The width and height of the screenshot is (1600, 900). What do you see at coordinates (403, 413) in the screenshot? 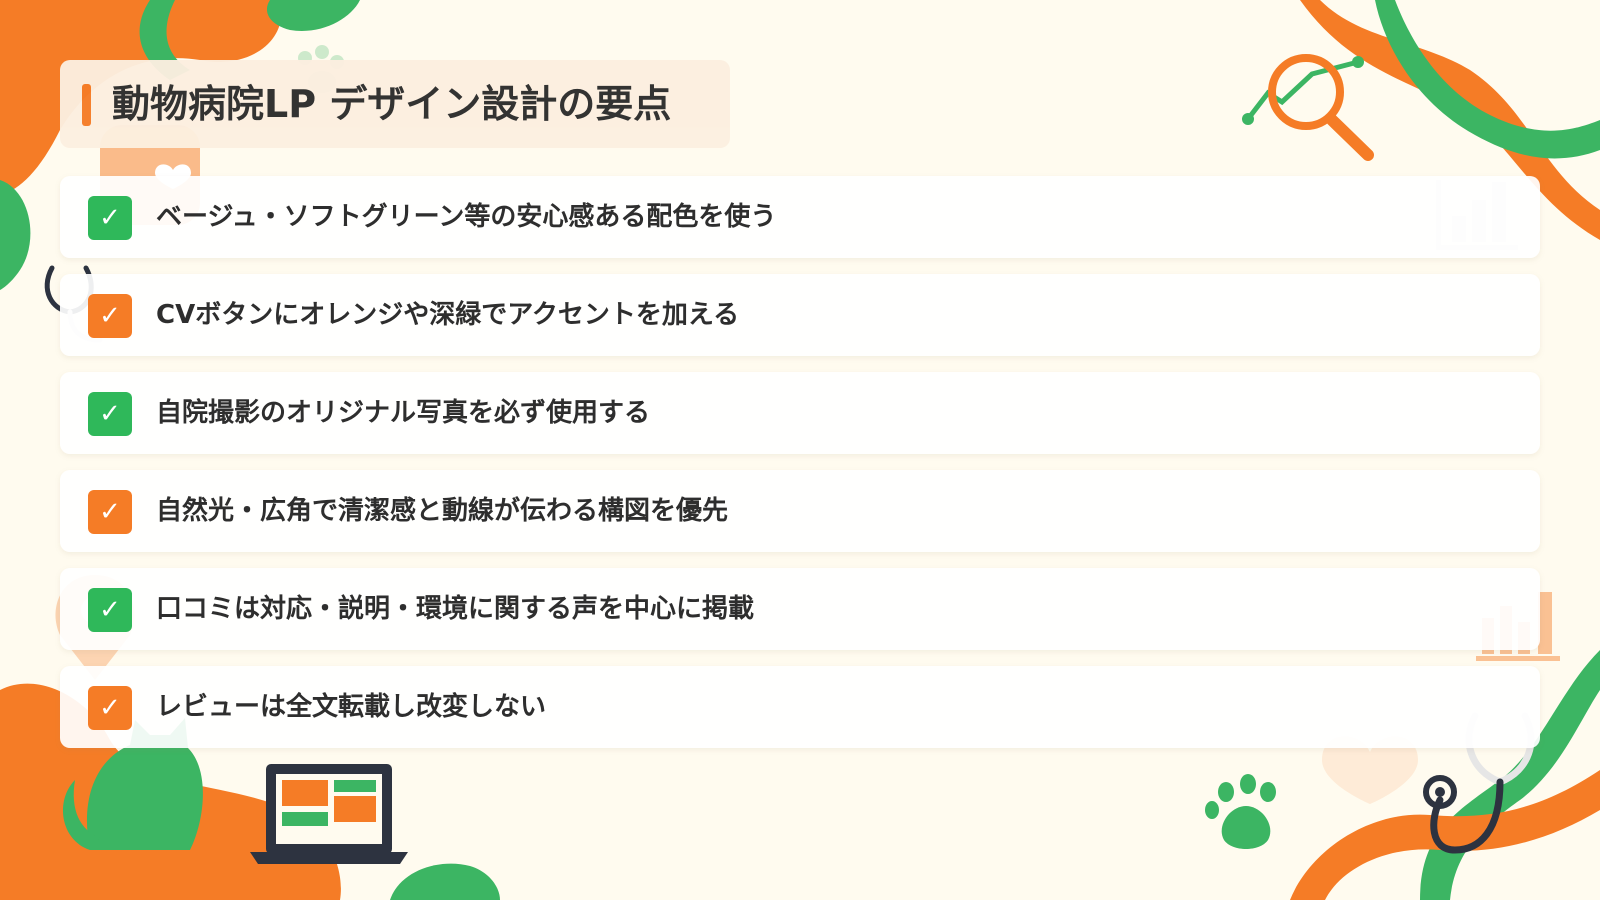
I see `list-item-text: 自院撮影のオリジナル写真を必ず使用する` at bounding box center [403, 413].